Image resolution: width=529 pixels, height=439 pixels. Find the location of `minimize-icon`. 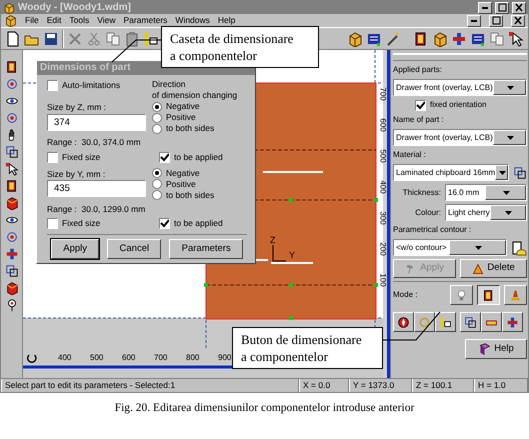

minimize-icon is located at coordinates (485, 7).